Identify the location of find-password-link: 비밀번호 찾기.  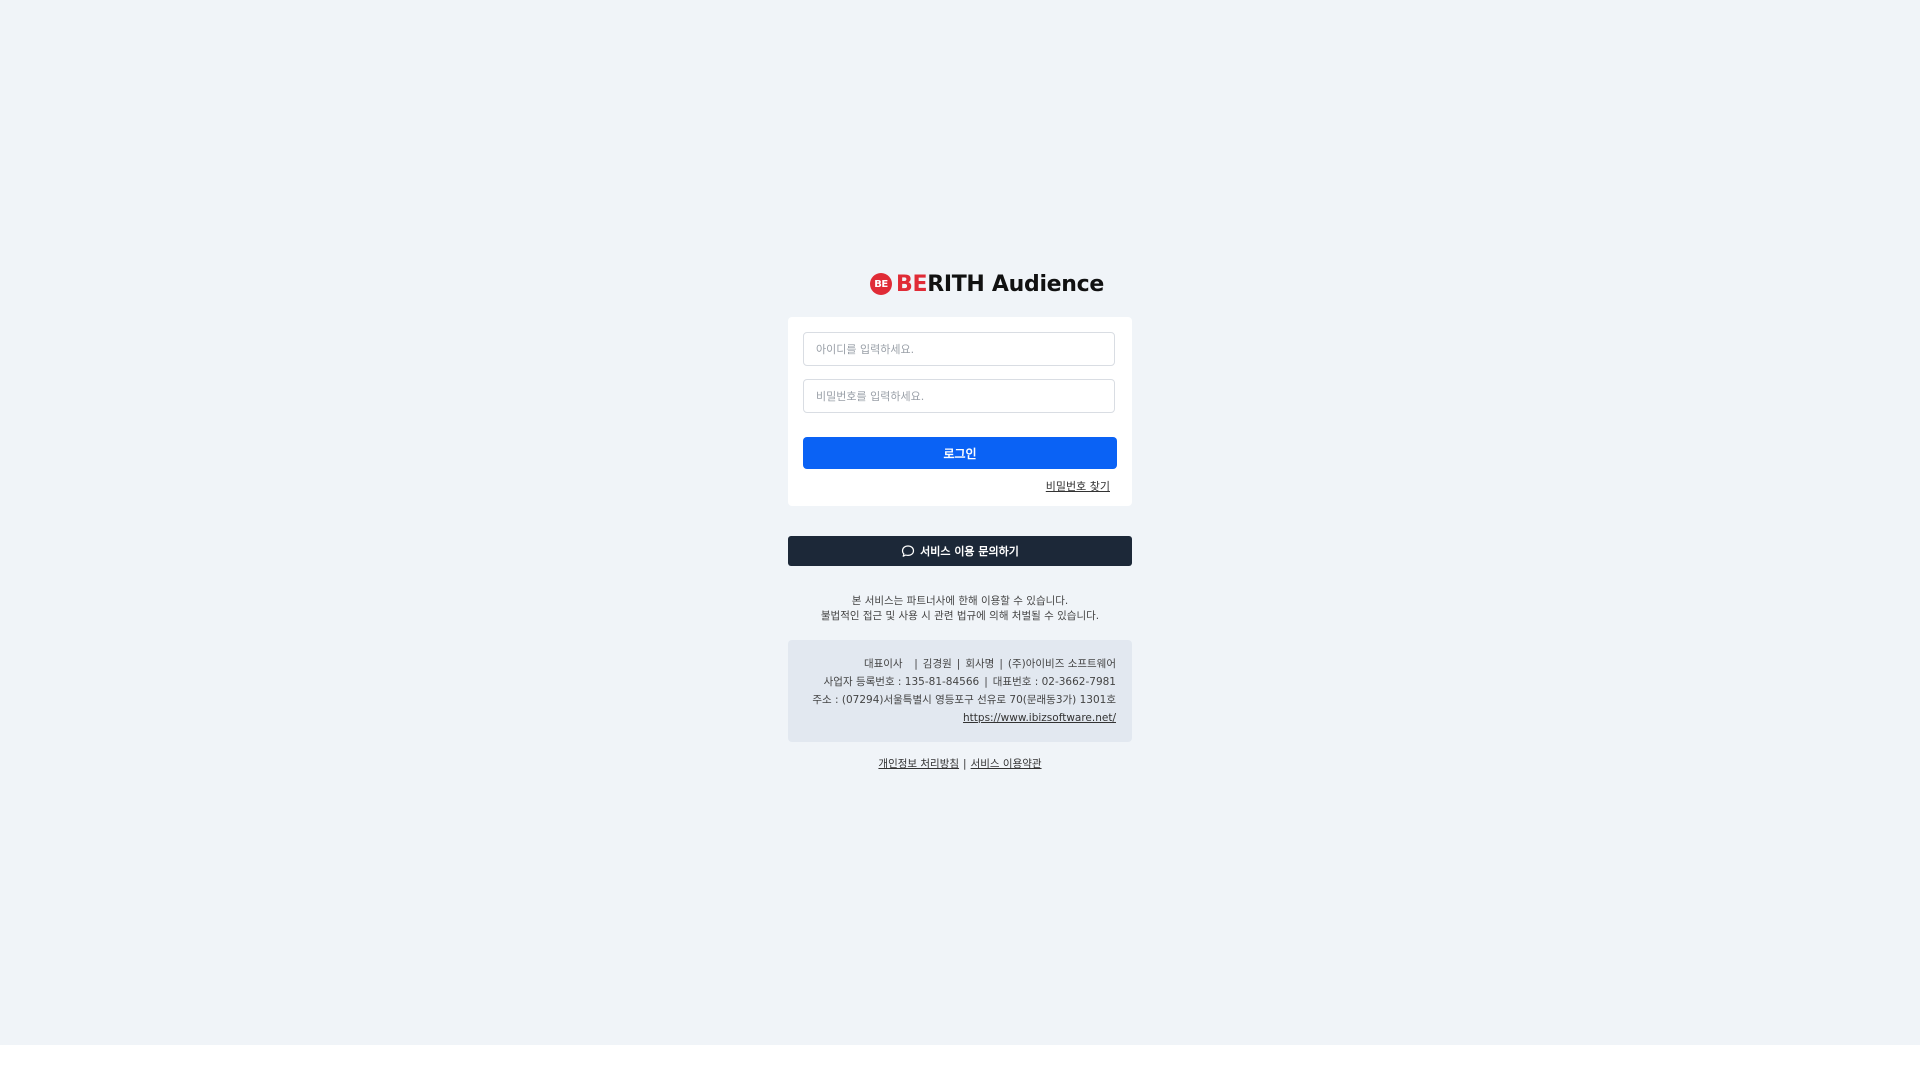
(1078, 486).